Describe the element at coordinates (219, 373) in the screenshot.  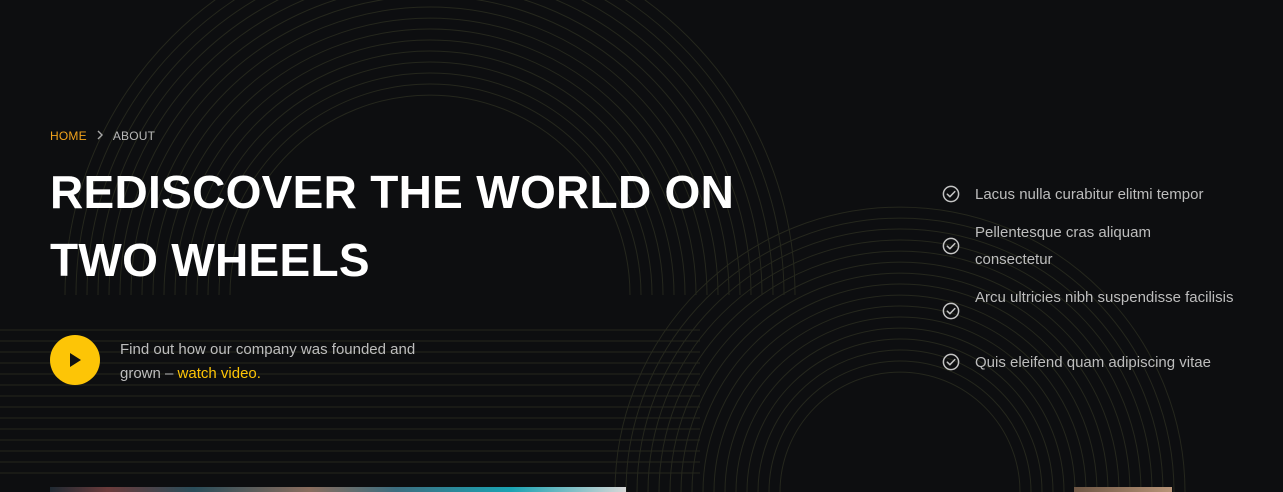
I see `watch-video-link: watch video.` at that location.